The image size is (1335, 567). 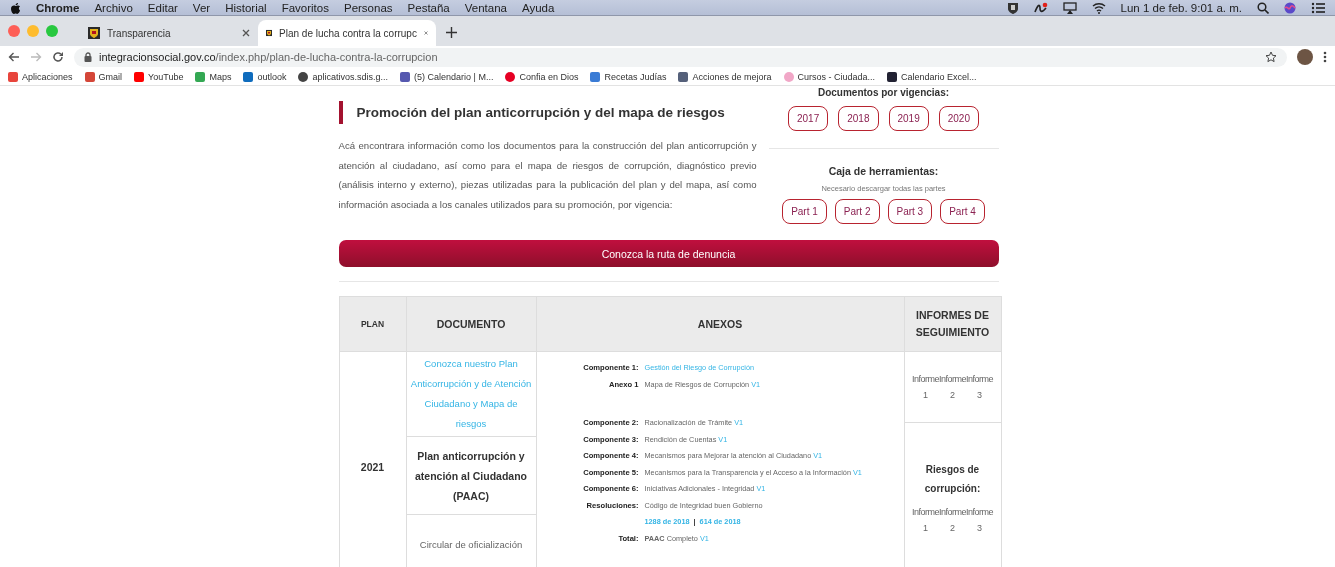 What do you see at coordinates (201, 7) in the screenshot?
I see `menu-item: Ver` at bounding box center [201, 7].